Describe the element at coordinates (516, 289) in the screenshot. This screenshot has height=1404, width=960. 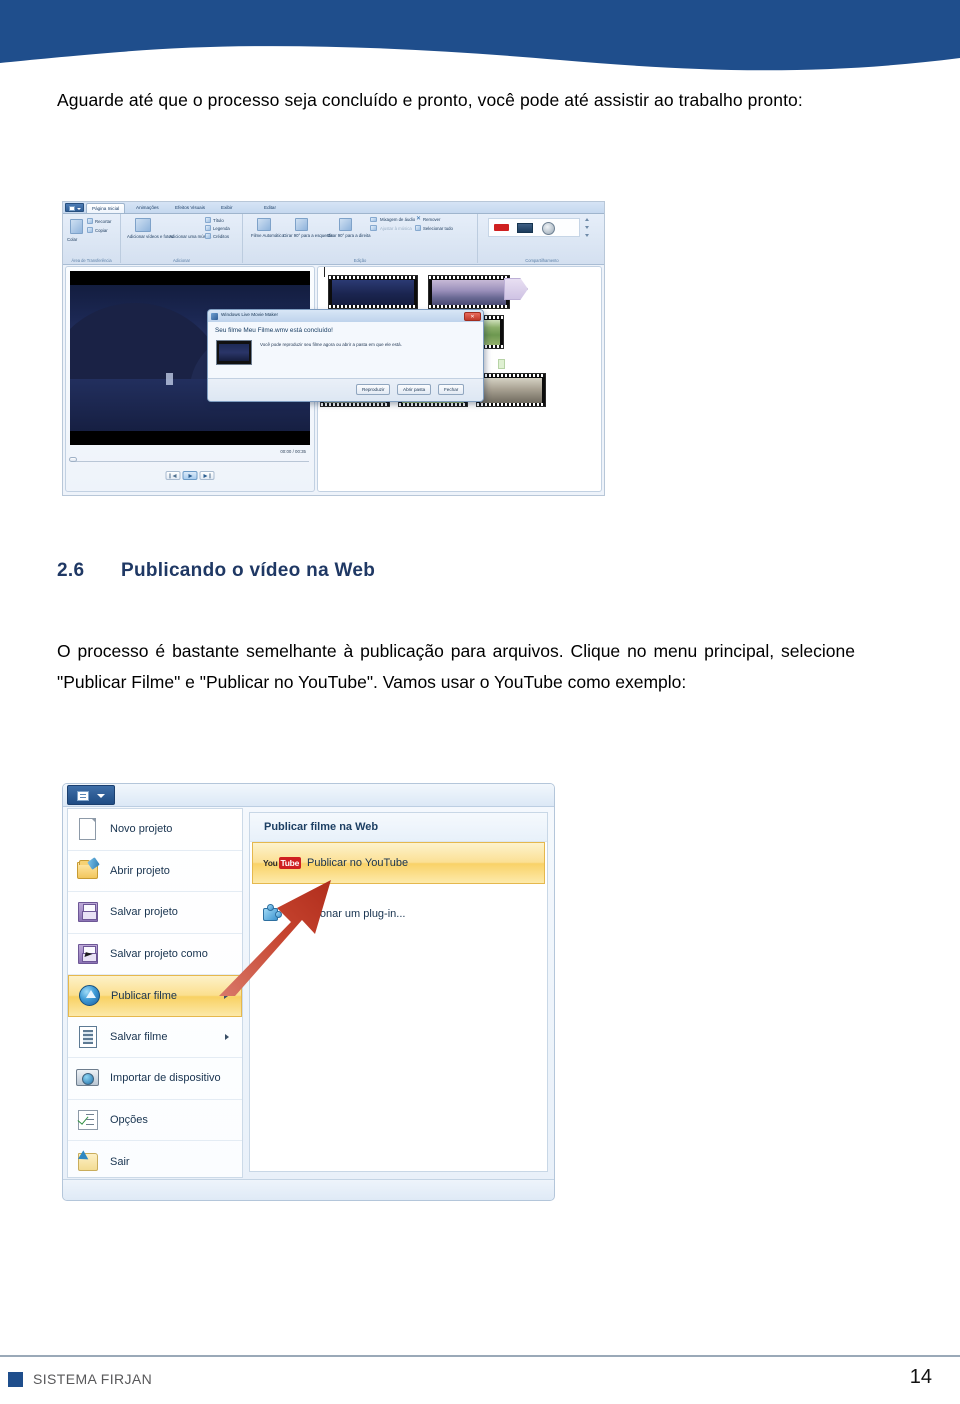
I see `transition-marker` at that location.